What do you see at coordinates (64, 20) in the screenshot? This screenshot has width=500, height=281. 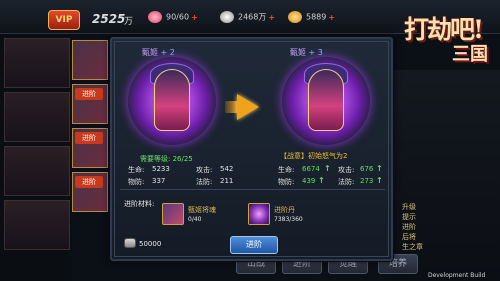 I see `vip-badge: VIP` at bounding box center [64, 20].